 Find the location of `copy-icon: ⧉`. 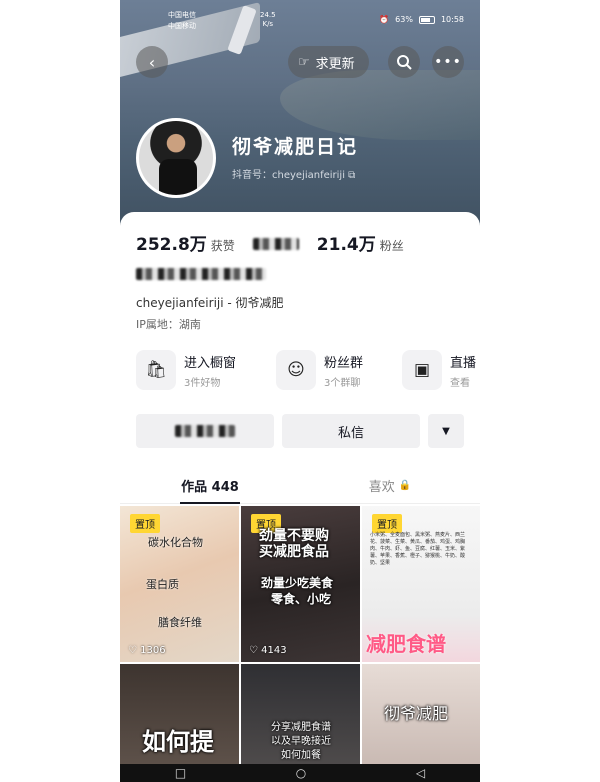

copy-icon: ⧉ is located at coordinates (351, 175).